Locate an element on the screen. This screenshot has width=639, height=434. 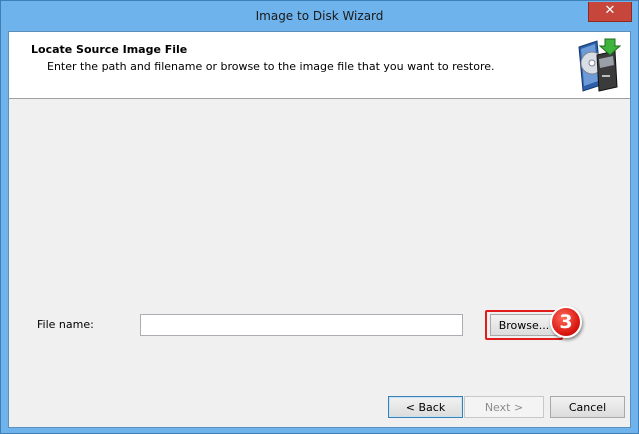
step-number-badge: 3 is located at coordinates (566, 322).